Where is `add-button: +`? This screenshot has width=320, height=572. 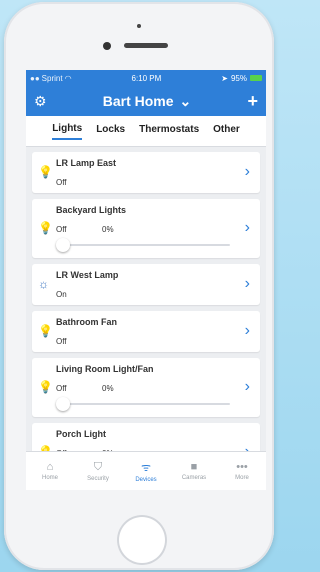
add-button: + is located at coordinates (252, 101).